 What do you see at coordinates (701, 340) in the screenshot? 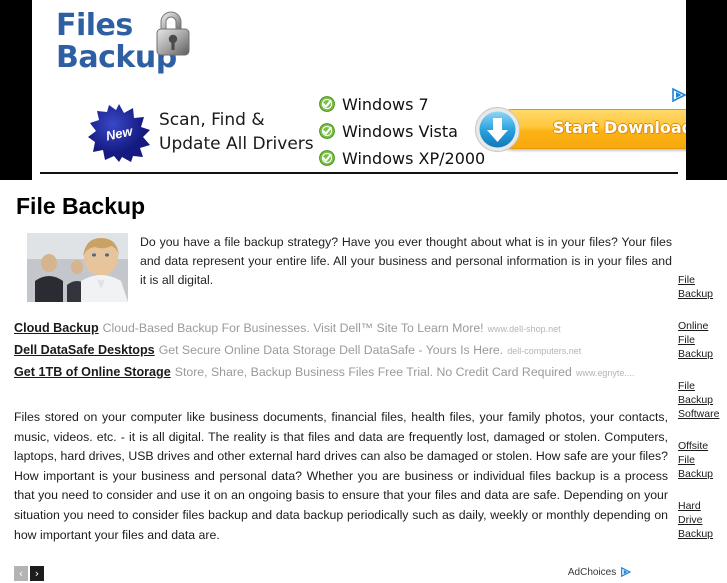
I see `sidebar-link-online-file-backup: Online File Backup` at bounding box center [701, 340].